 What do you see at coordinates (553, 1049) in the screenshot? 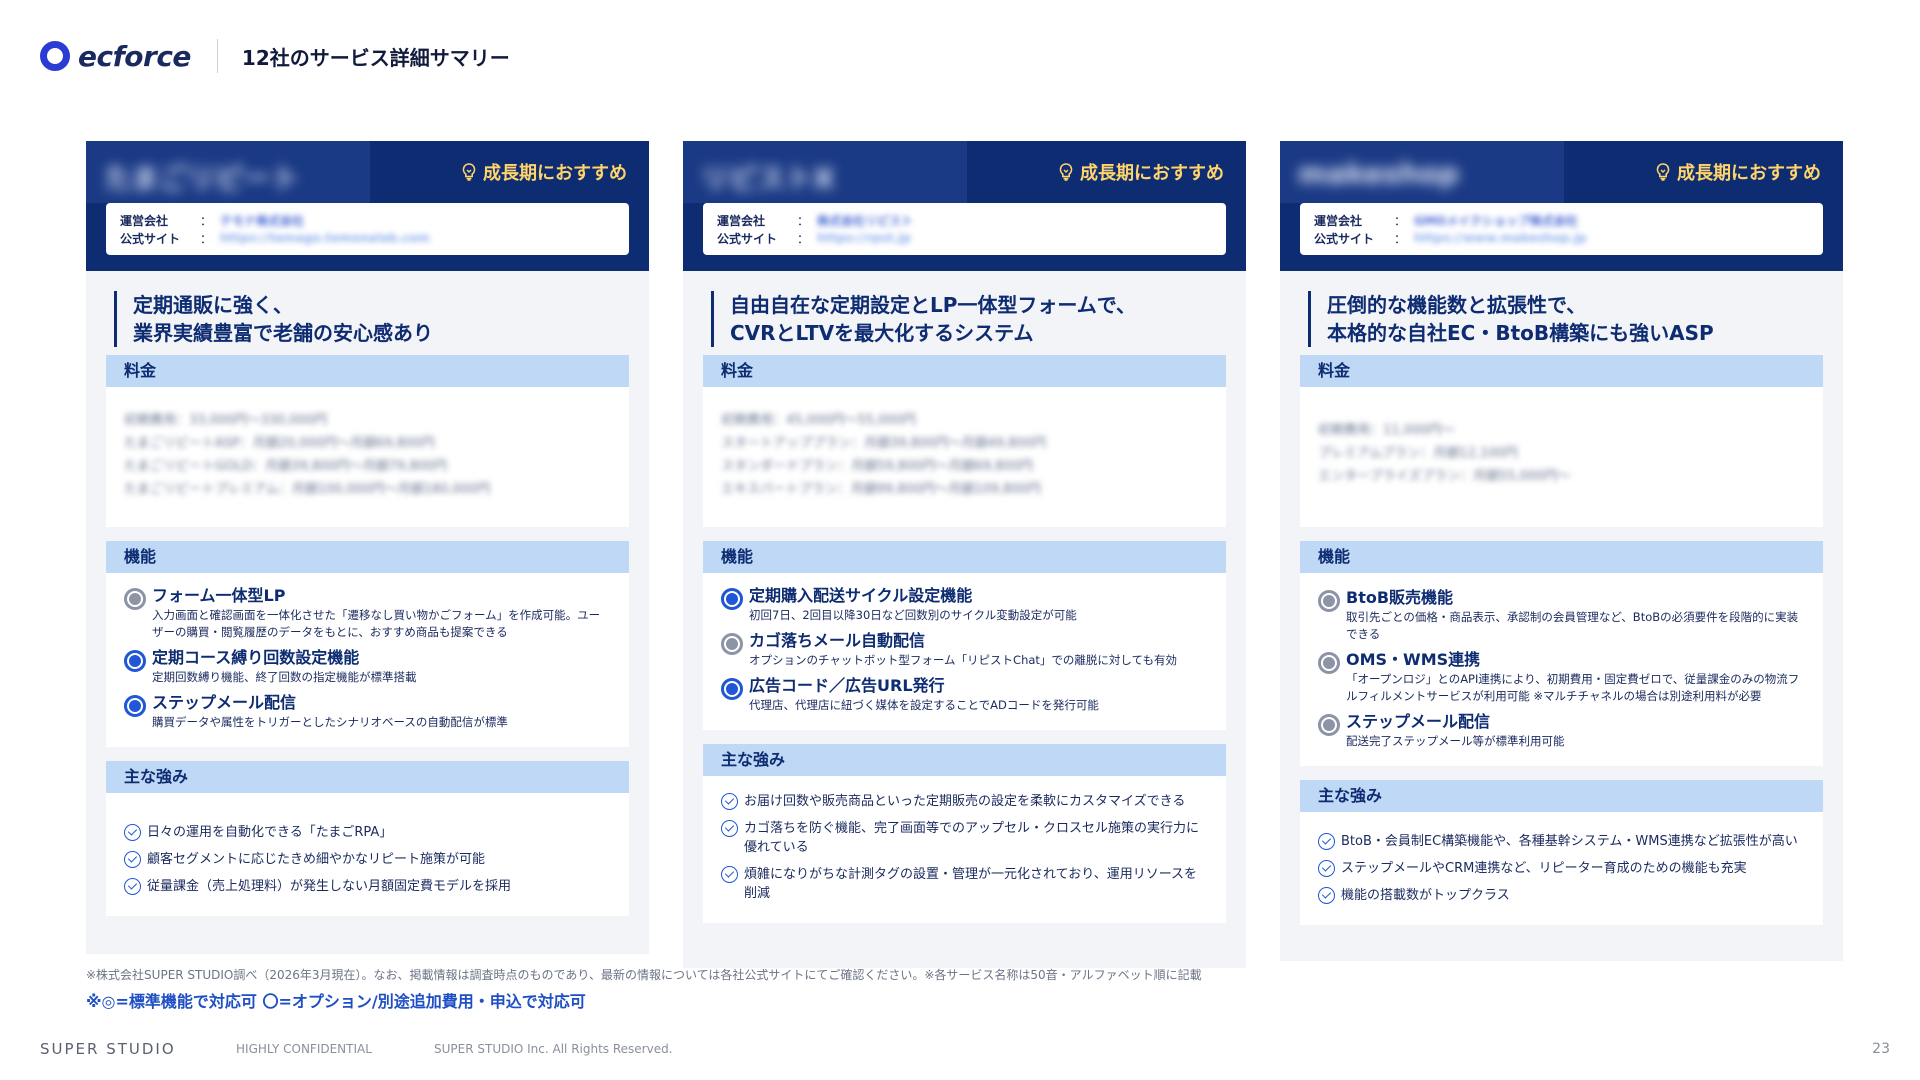
I see `footer-copyright: SUPER STUDIO Inc. All Rights Reserved.` at bounding box center [553, 1049].